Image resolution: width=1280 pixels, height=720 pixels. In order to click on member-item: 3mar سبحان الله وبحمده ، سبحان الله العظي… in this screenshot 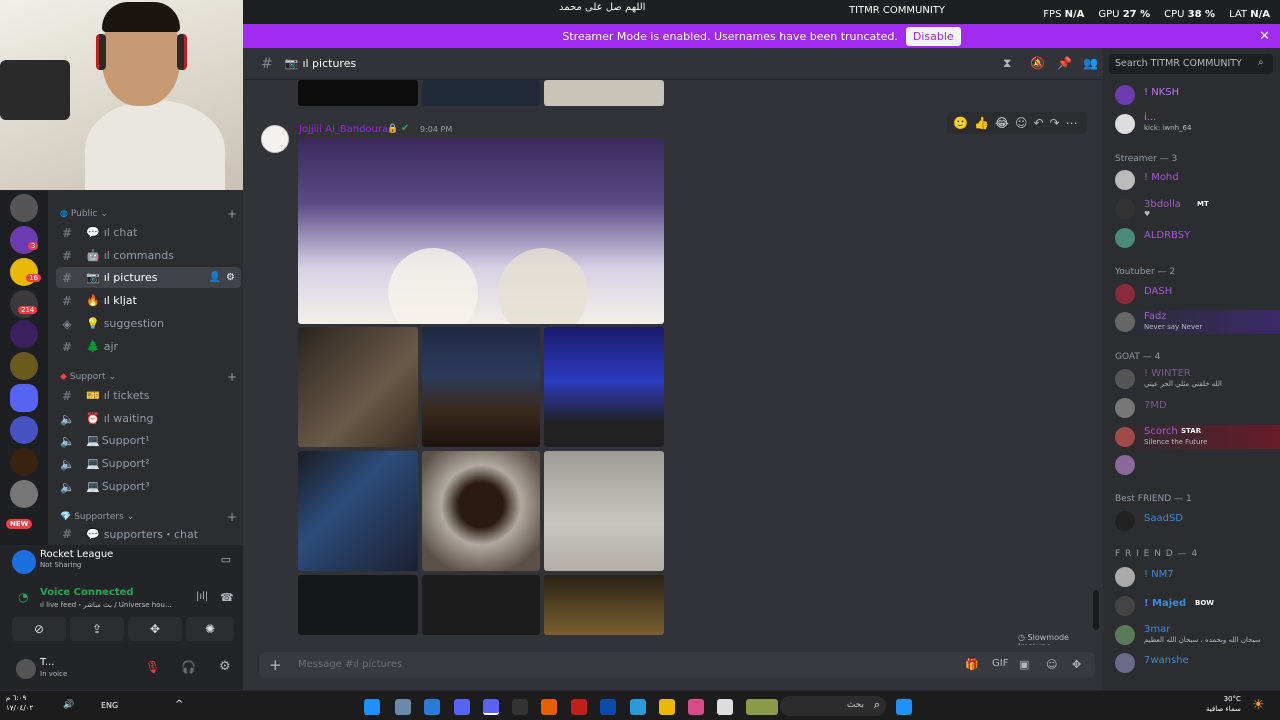, I will do `click(1195, 635)`.